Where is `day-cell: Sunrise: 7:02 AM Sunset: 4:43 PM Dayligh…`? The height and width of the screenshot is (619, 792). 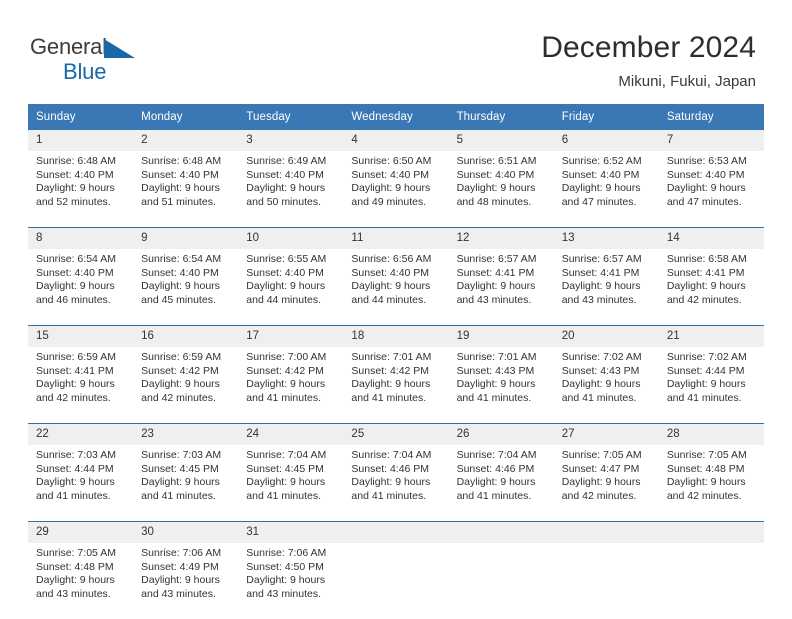
day-cell: Sunrise: 7:02 AM Sunset: 4:43 PM Dayligh… is located at coordinates (606, 385).